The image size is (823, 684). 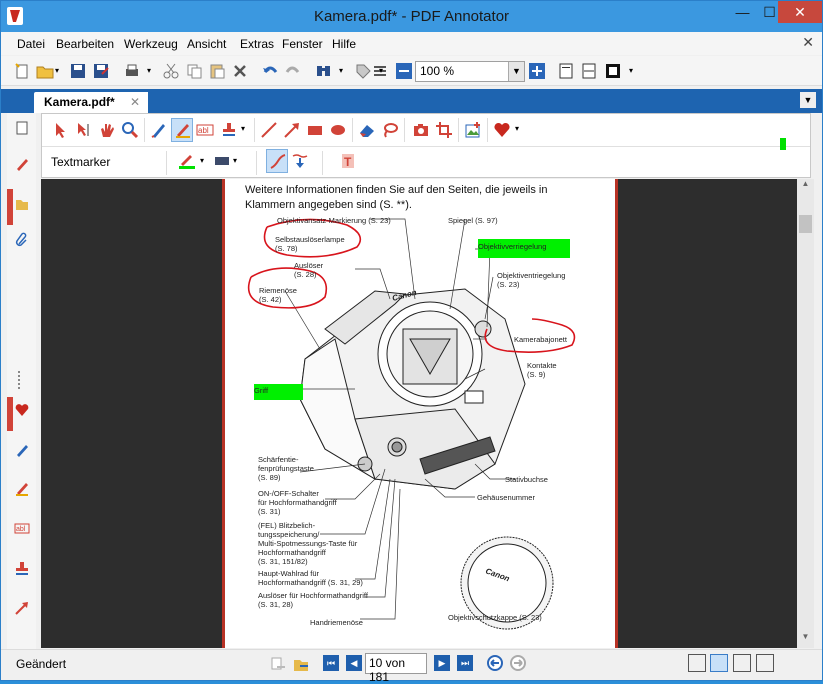 I want to click on fit-width-icon, so click(x=589, y=71).